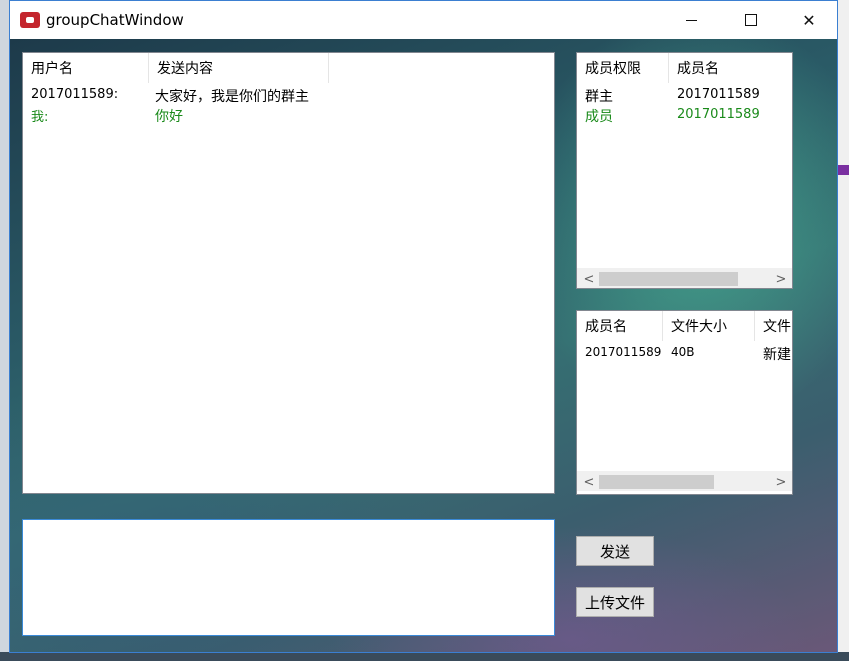 The image size is (849, 661). What do you see at coordinates (70, 94) in the screenshot?
I see `chat-row-user: 2017011589:` at bounding box center [70, 94].